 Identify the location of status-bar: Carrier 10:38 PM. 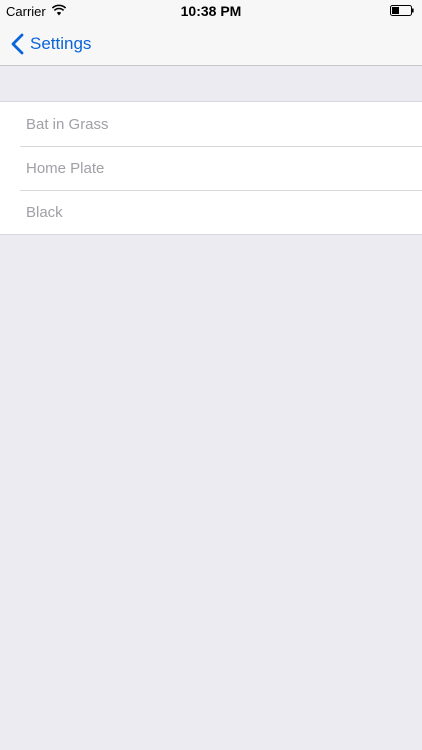
(211, 11).